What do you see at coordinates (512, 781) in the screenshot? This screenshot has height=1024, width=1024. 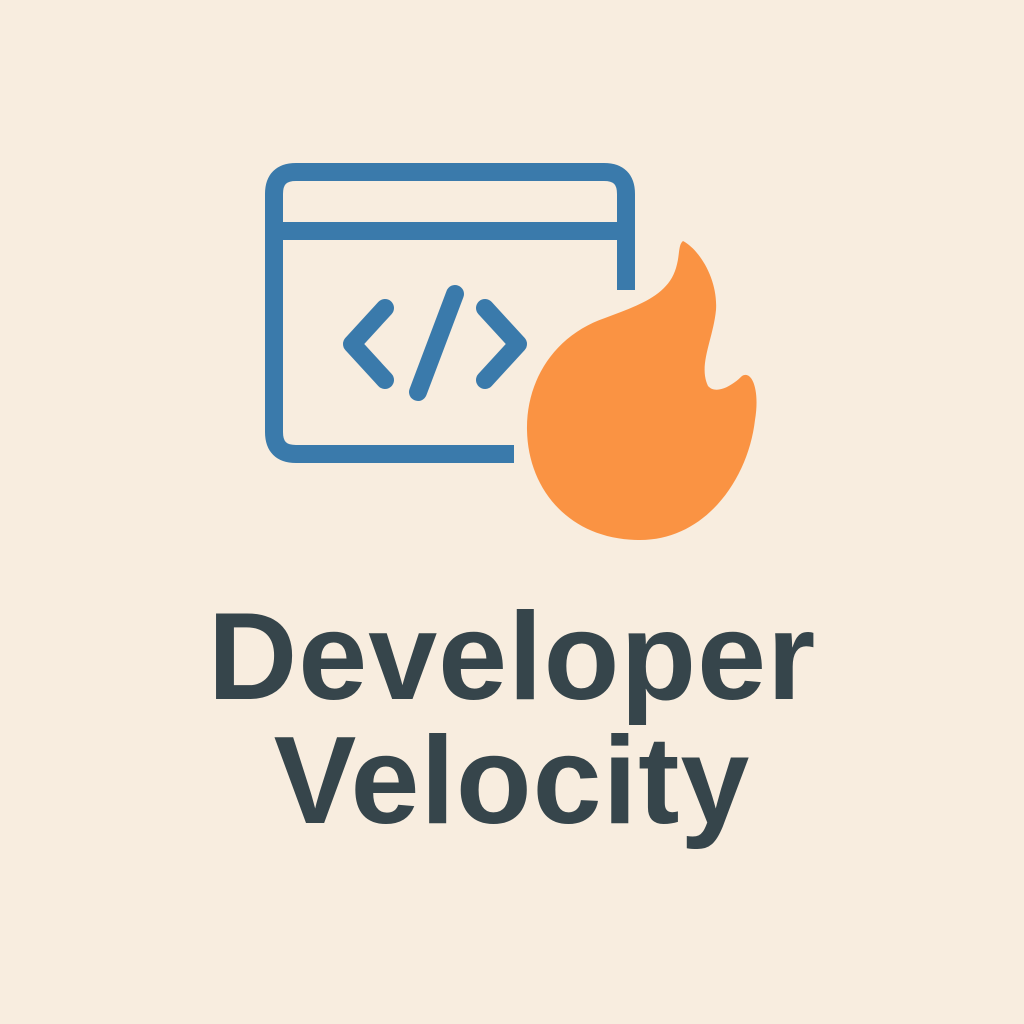 I see `brand-title-line-2: Velocity` at bounding box center [512, 781].